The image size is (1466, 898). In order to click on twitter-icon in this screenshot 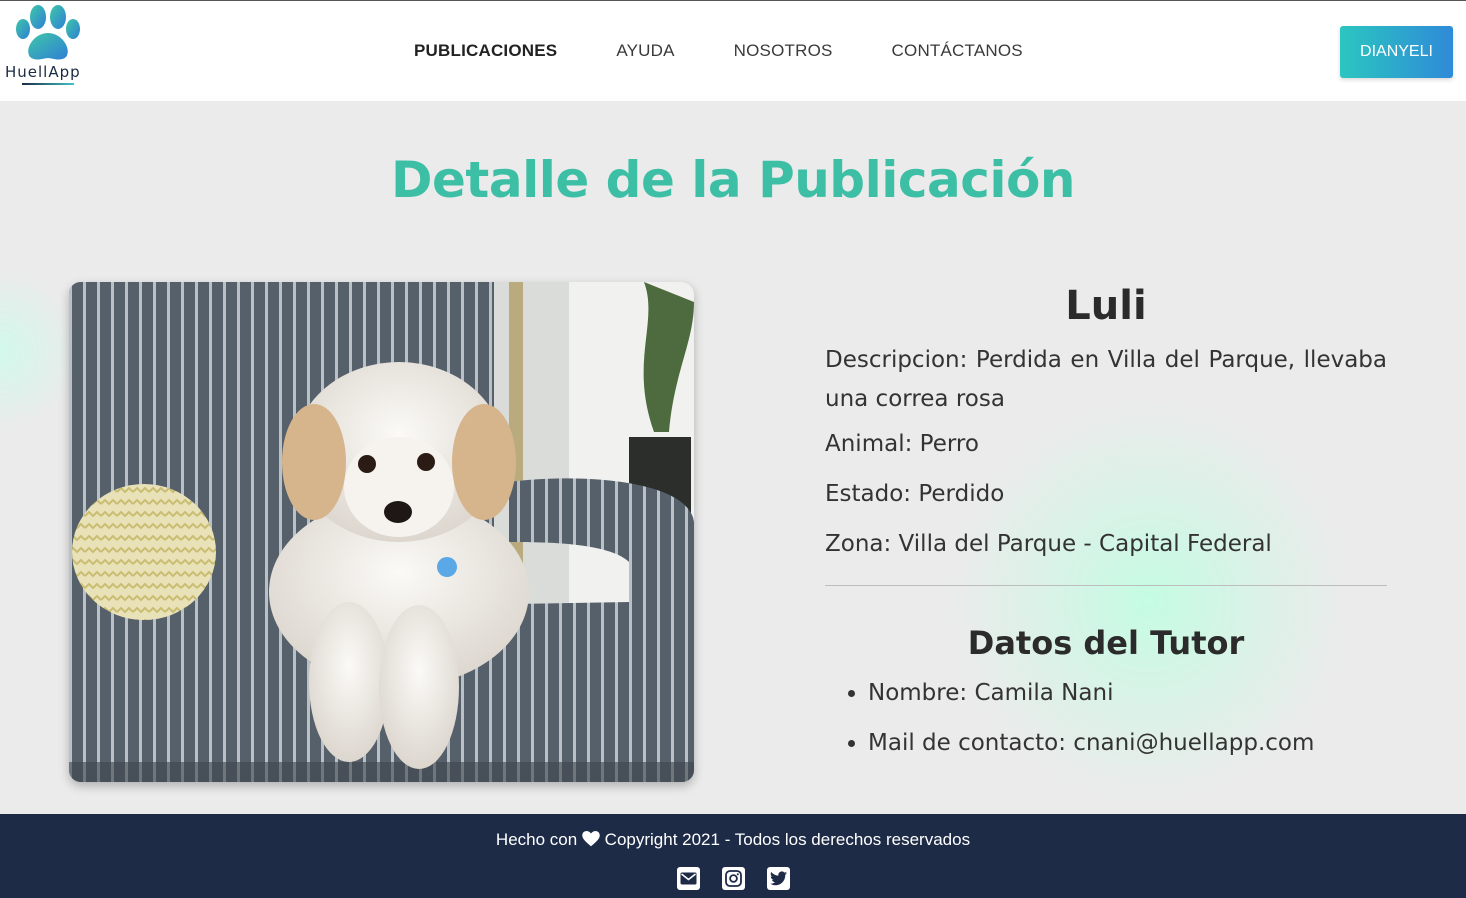, I will do `click(778, 878)`.